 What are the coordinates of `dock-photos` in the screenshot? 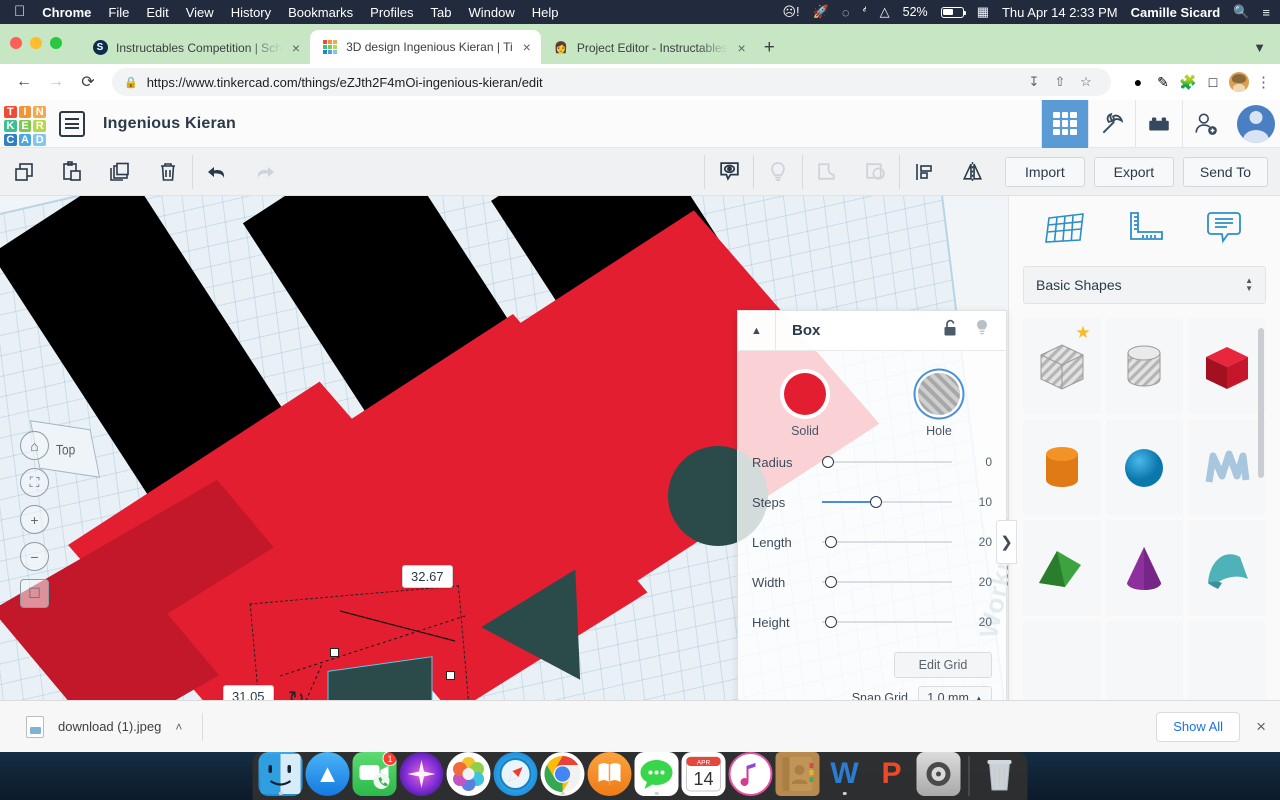 It's located at (468, 774).